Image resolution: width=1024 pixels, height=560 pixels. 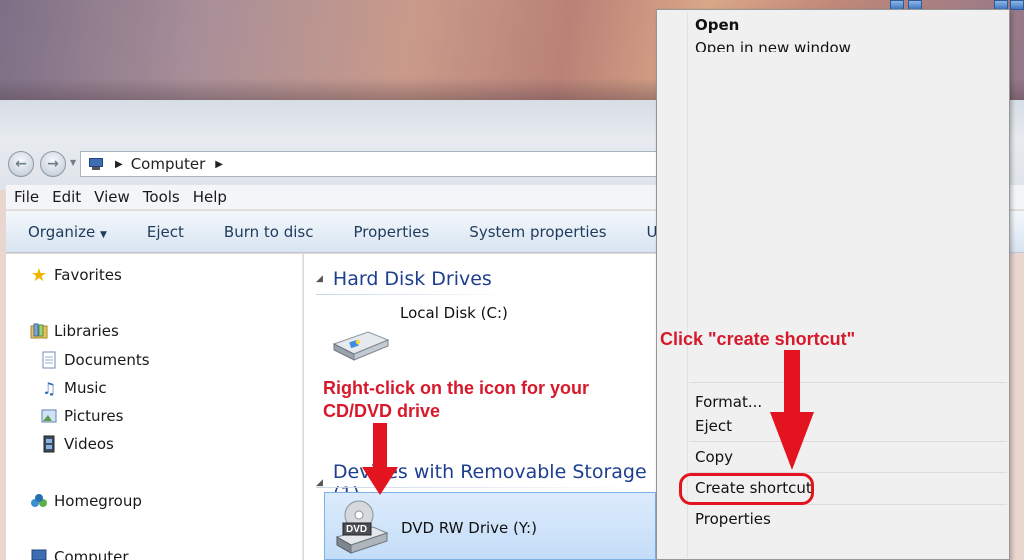 I want to click on annotation-line: CD/DVD drive, so click(x=382, y=411).